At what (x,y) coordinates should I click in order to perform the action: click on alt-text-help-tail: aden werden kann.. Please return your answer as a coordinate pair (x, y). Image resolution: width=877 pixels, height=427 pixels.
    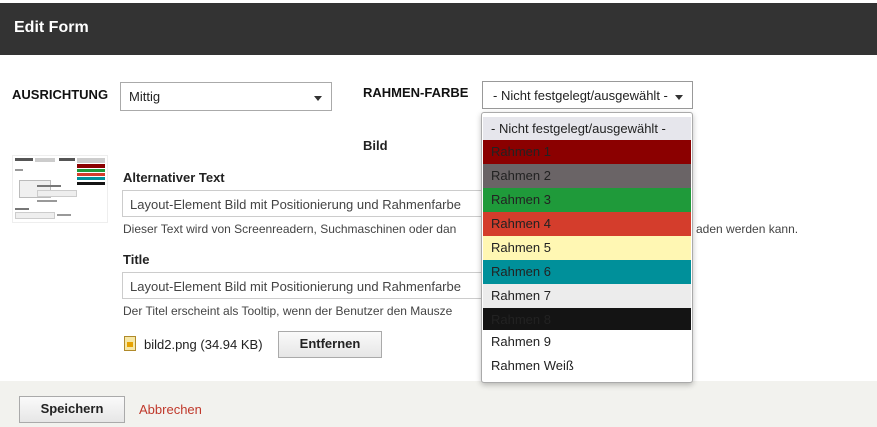
    Looking at the image, I should click on (747, 229).